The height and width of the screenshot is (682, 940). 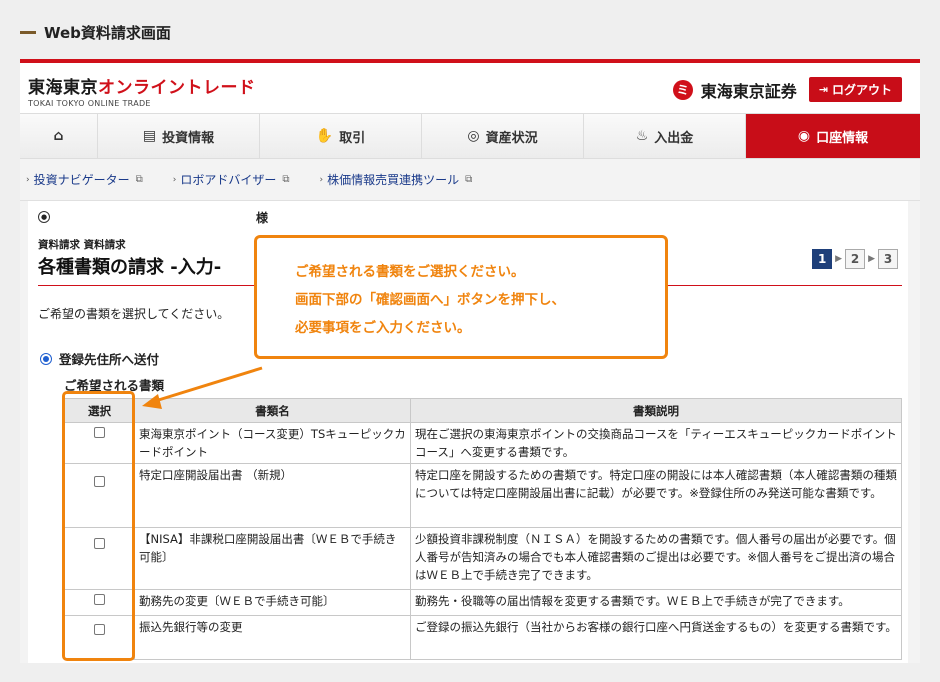 I want to click on document-name: 東海東京ポイント（コース変更）TSキューピックカードポイント, so click(x=272, y=443).